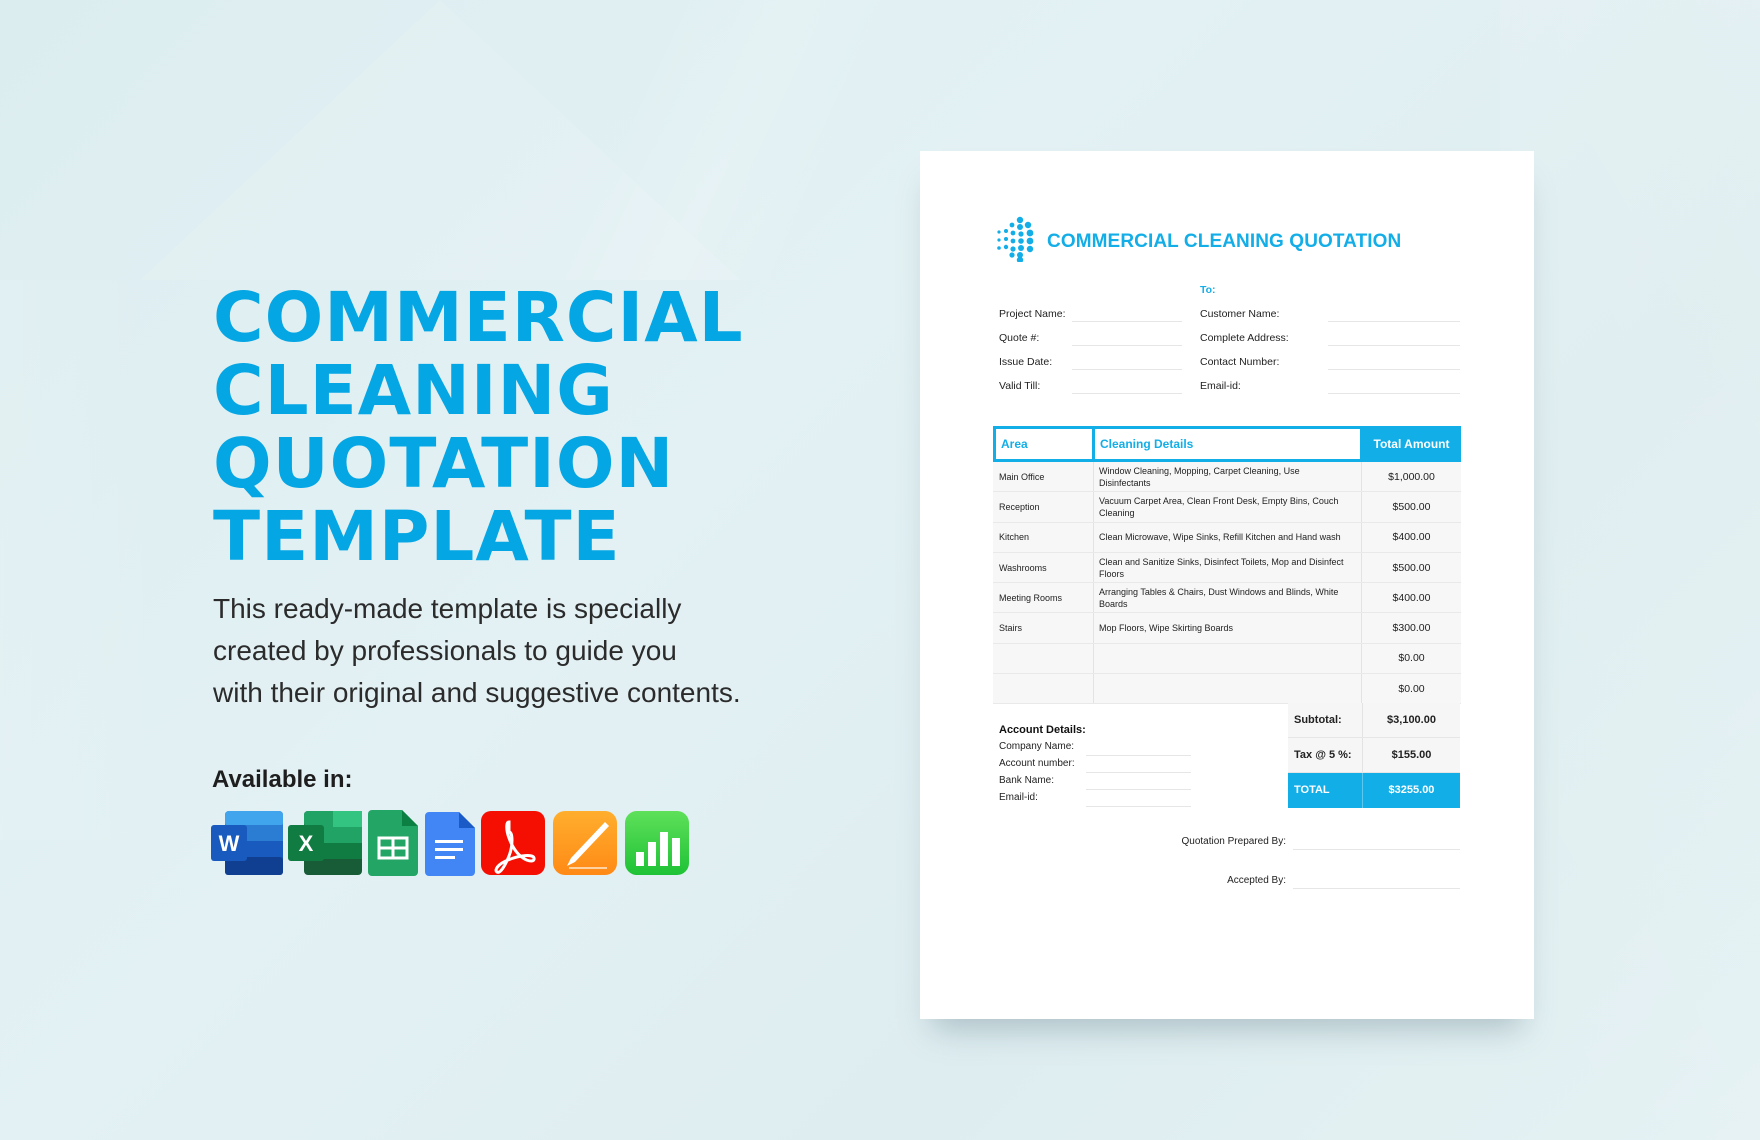 Image resolution: width=1760 pixels, height=1140 pixels. What do you see at coordinates (1240, 314) in the screenshot?
I see `customer-name-label: Customer Name:` at bounding box center [1240, 314].